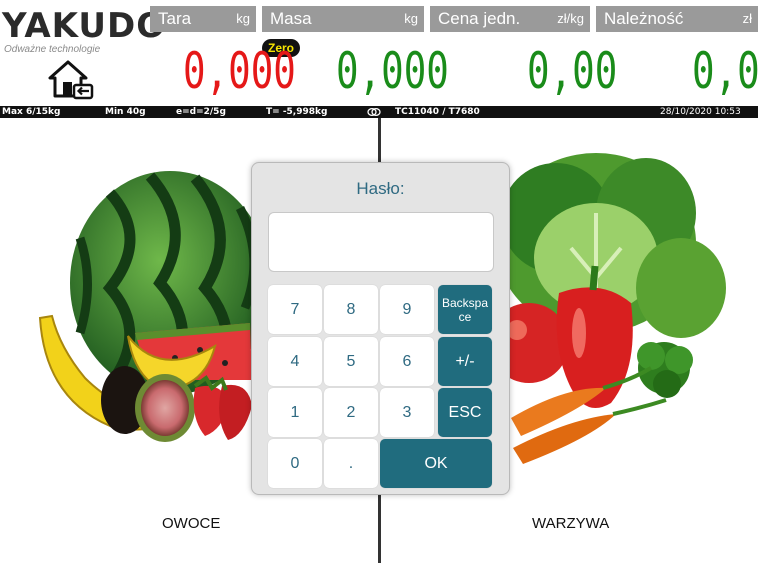  Describe the element at coordinates (175, 18) in the screenshot. I see `tara-label-text: Tara` at that location.